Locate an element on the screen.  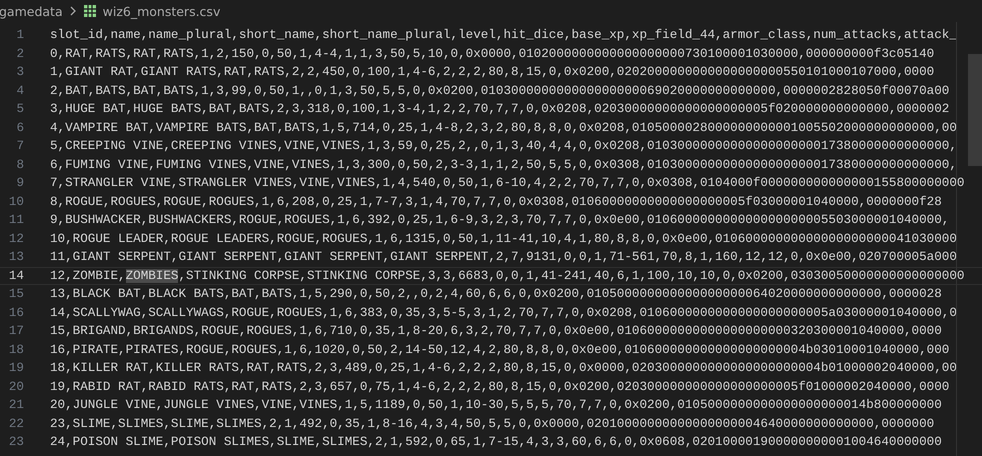
code-line: 18,KILLER RAT,KILLER RATS,RAT,RATS,2,3,489,0,25,1,4-6,2,2,2,80,8,15,0,0x0000,0203000000000000000000004b01000002040000,00 is located at coordinates (503, 368).